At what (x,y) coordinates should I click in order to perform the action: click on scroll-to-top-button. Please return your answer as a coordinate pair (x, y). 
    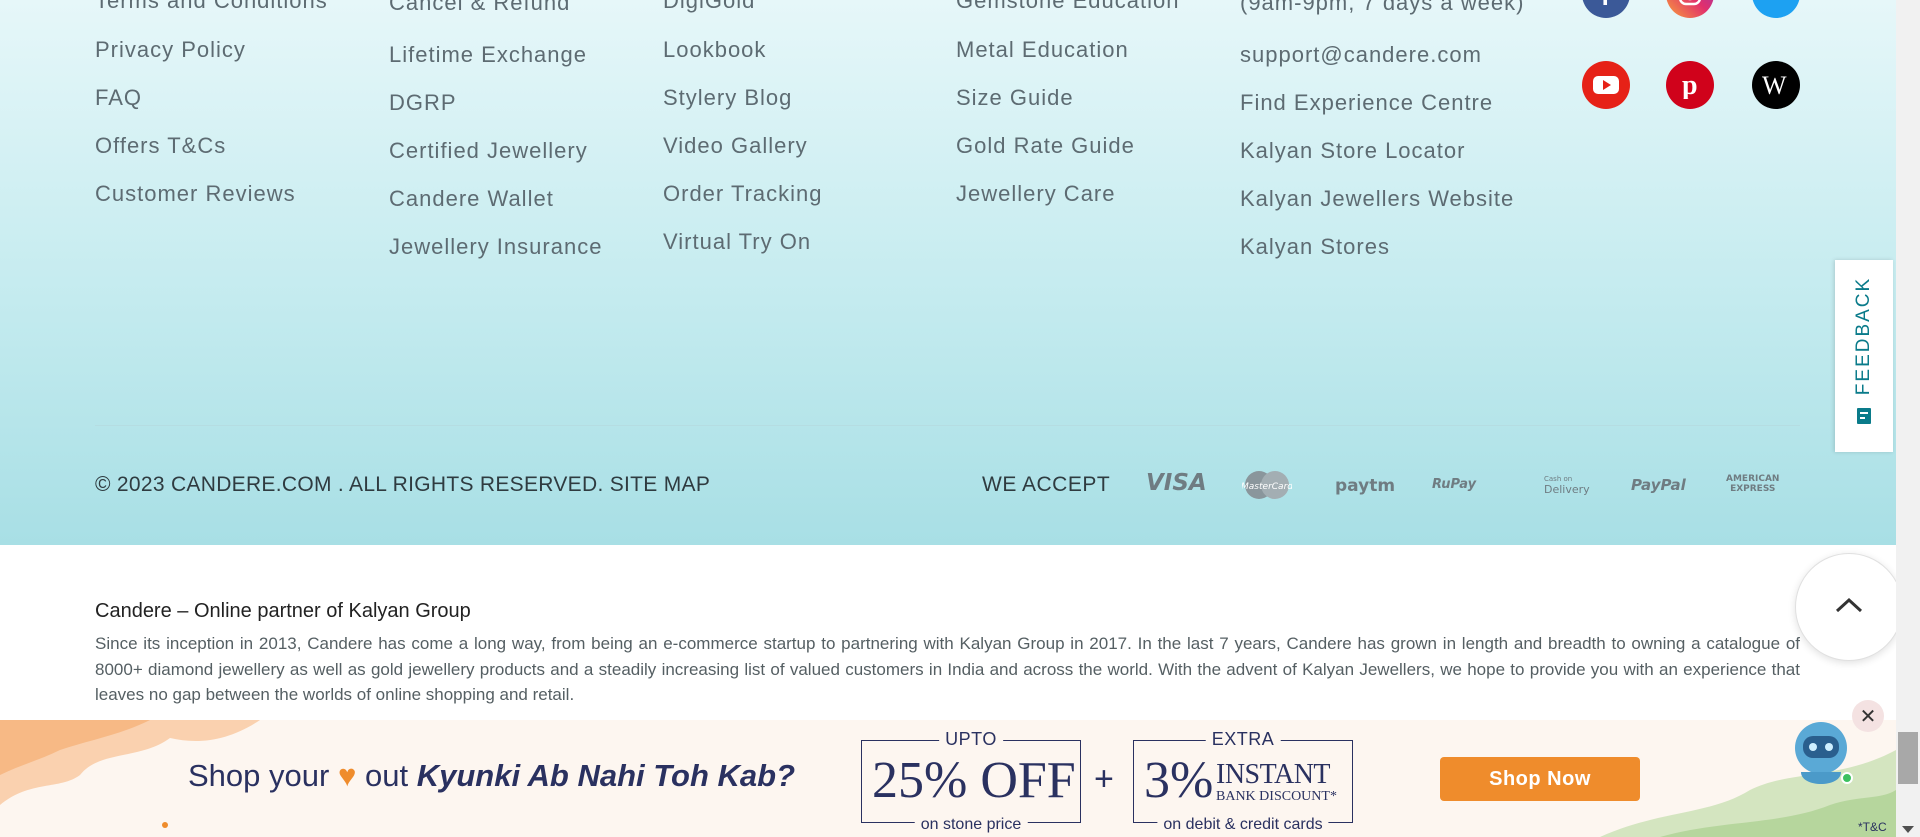
    Looking at the image, I should click on (1849, 607).